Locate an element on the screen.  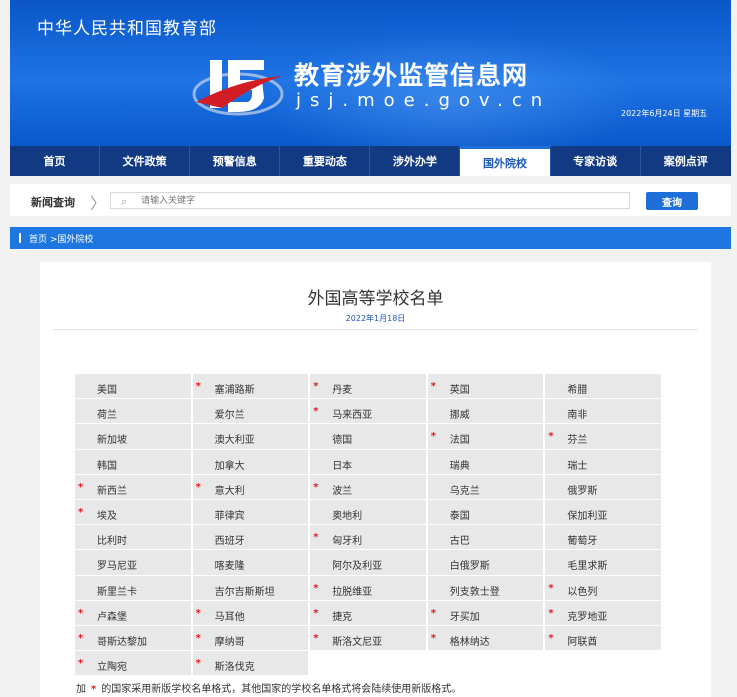
country-cell: * 哥斯达黎加 is located at coordinates (134, 638).